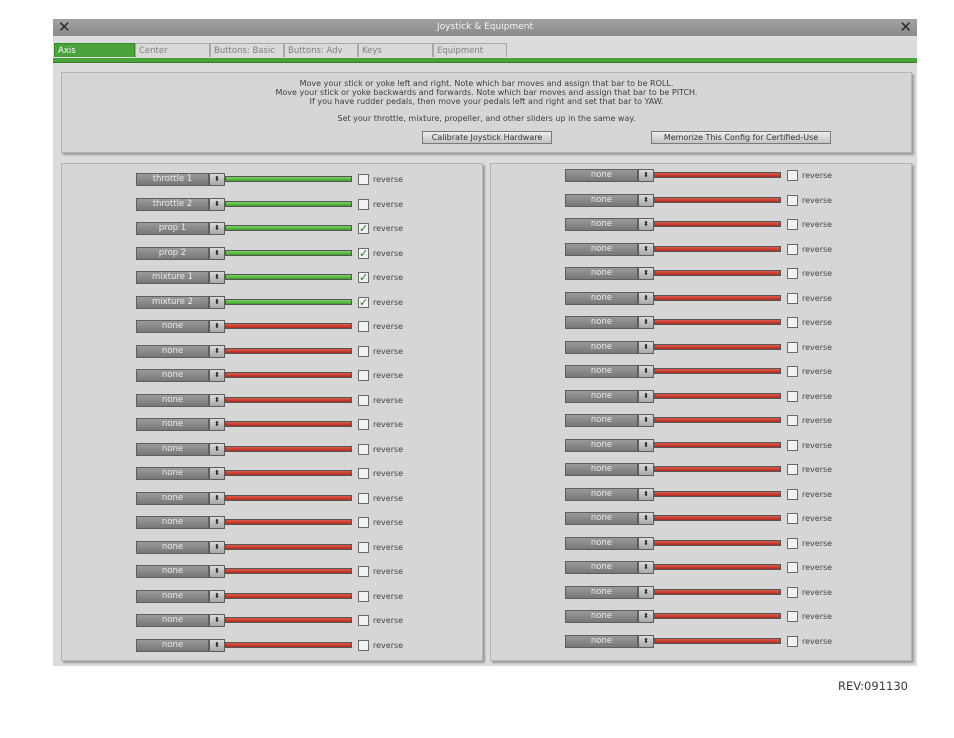  What do you see at coordinates (94, 50) in the screenshot?
I see `tab-axis: Axis` at bounding box center [94, 50].